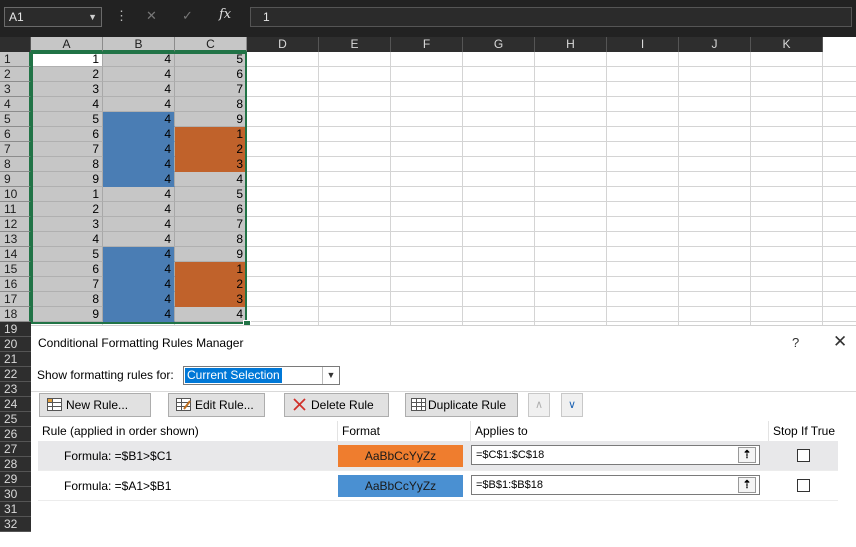 Image resolution: width=856 pixels, height=547 pixels. Describe the element at coordinates (427, 44) in the screenshot. I see `column-header-f: F` at that location.